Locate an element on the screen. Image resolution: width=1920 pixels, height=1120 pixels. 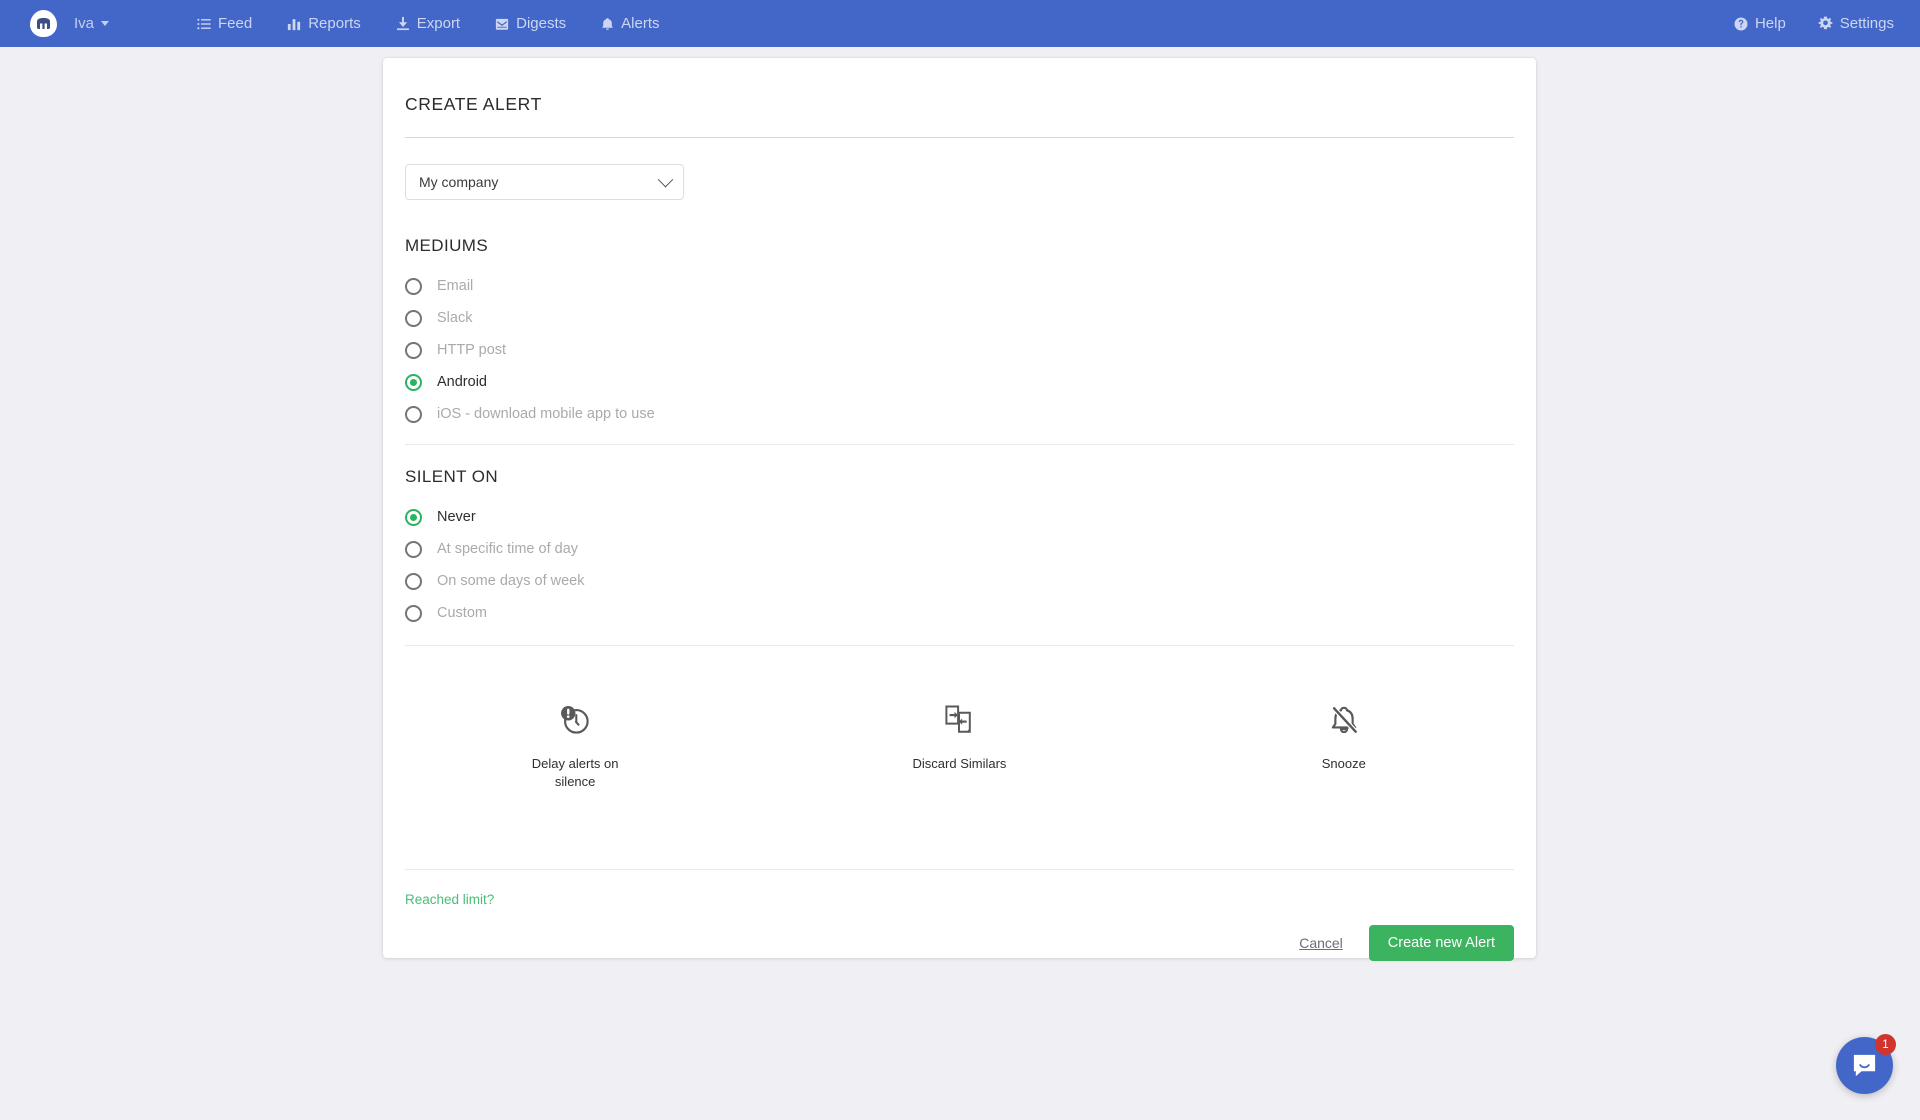
chat-launcher: 1 is located at coordinates (1866, 1064).